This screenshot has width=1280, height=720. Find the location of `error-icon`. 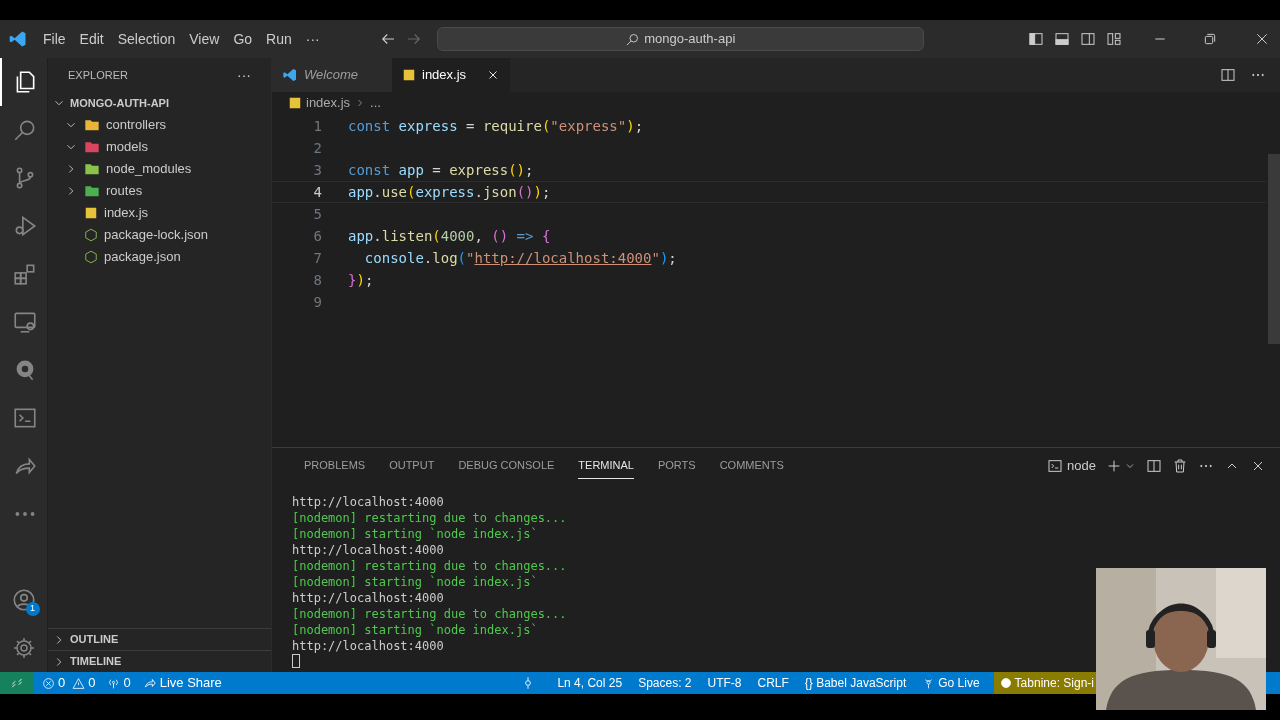

error-icon is located at coordinates (48, 683).